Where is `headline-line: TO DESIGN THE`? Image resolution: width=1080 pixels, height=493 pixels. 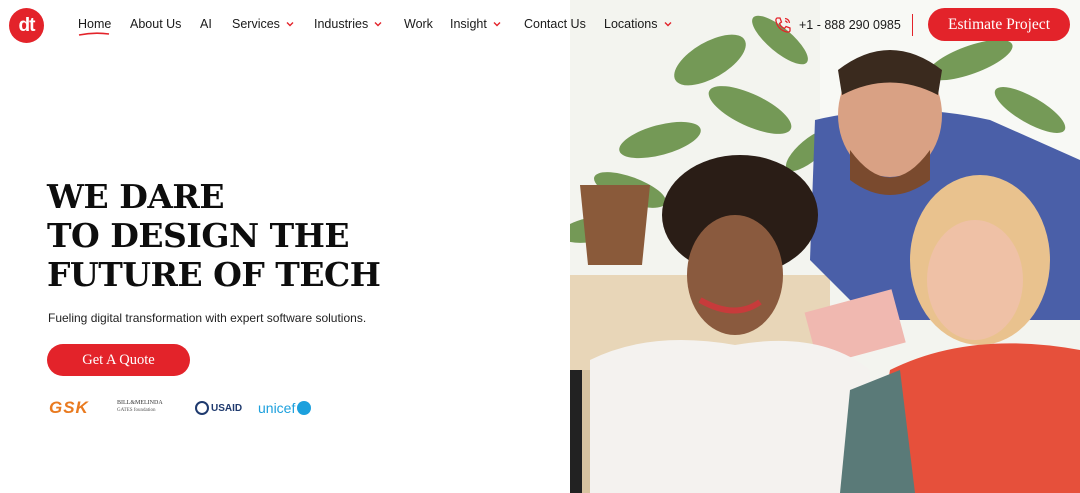
headline-line: TO DESIGN THE is located at coordinates (198, 235).